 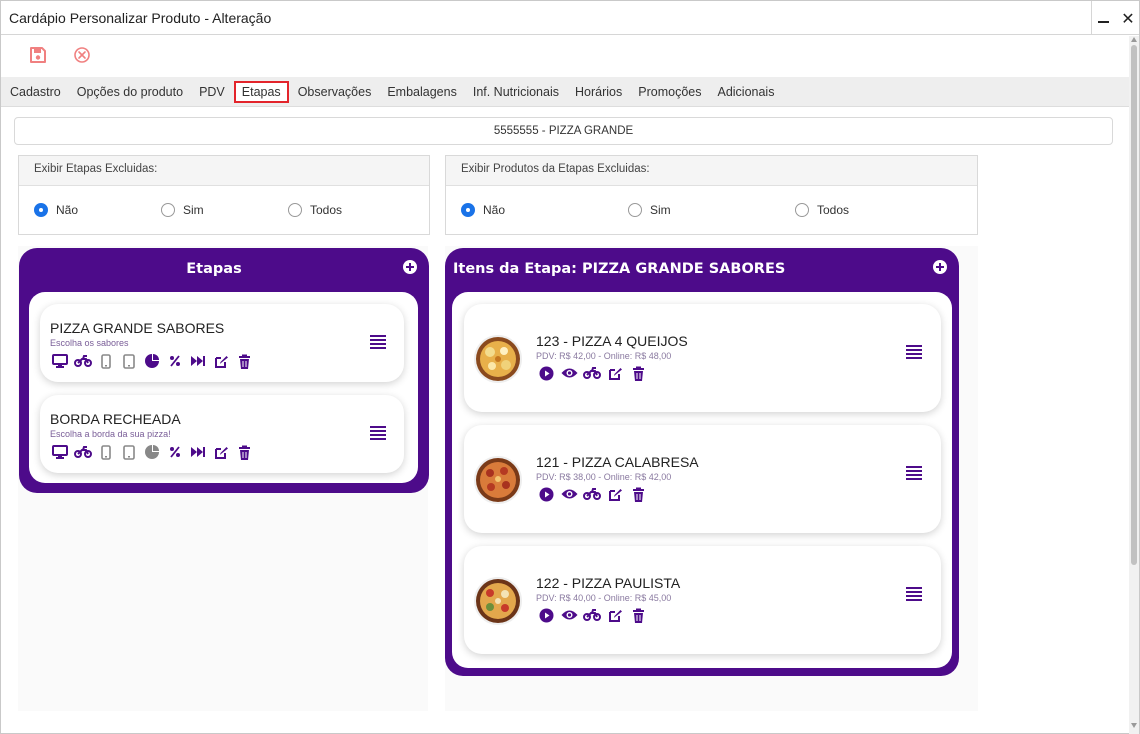 What do you see at coordinates (619, 269) in the screenshot?
I see `panel-title: Itens da Etapa: PIZZA GRANDE SABORES` at bounding box center [619, 269].